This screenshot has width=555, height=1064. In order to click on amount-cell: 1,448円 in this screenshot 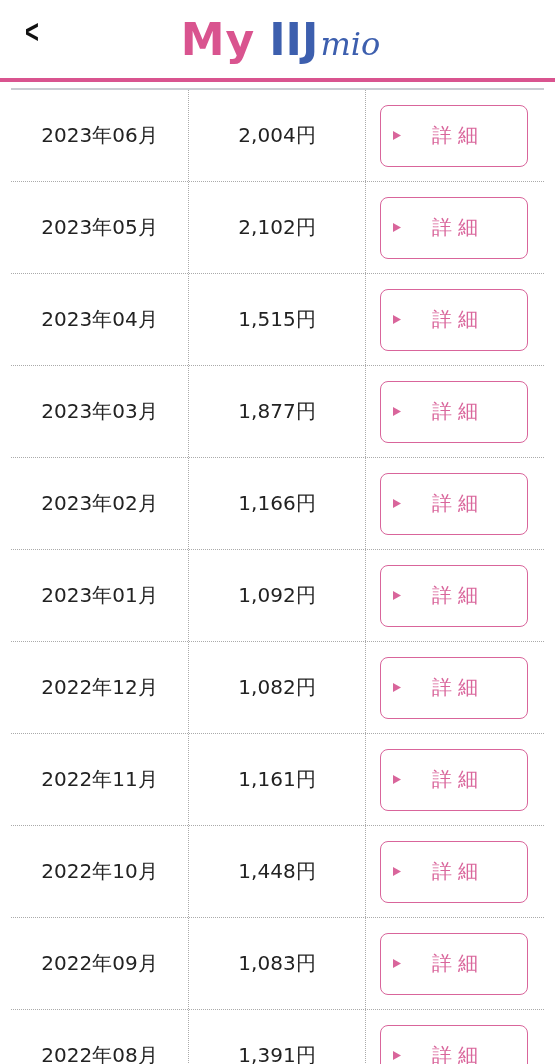, I will do `click(277, 871)`.